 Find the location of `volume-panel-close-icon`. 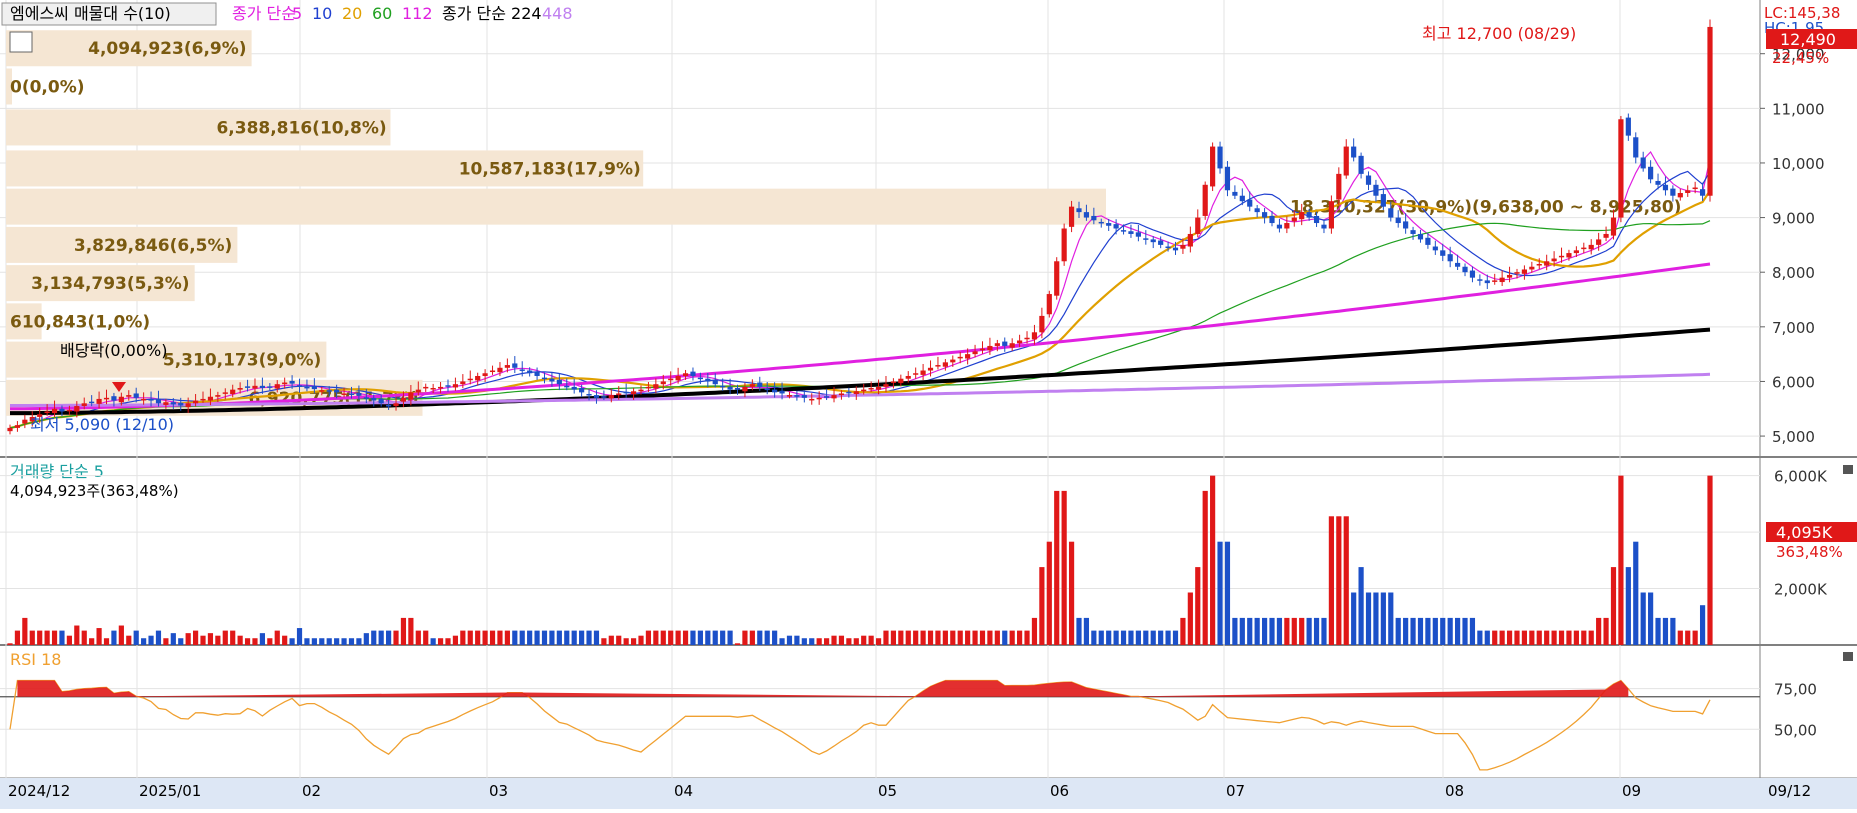

volume-panel-close-icon is located at coordinates (1848, 469).